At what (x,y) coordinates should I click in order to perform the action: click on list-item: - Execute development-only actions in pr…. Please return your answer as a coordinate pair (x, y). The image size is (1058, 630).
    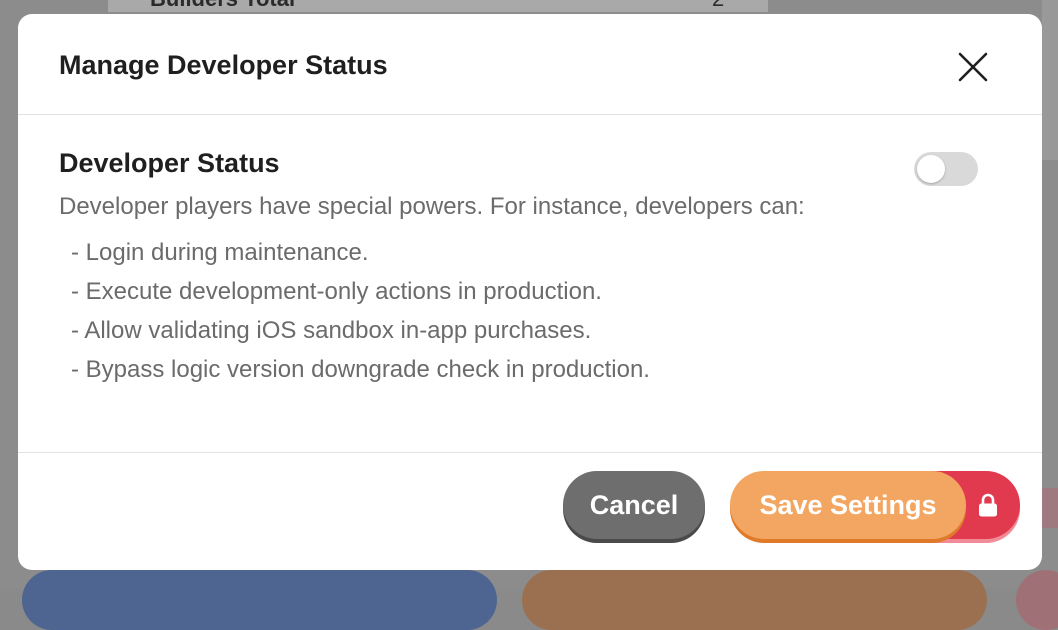
    Looking at the image, I should click on (360, 297).